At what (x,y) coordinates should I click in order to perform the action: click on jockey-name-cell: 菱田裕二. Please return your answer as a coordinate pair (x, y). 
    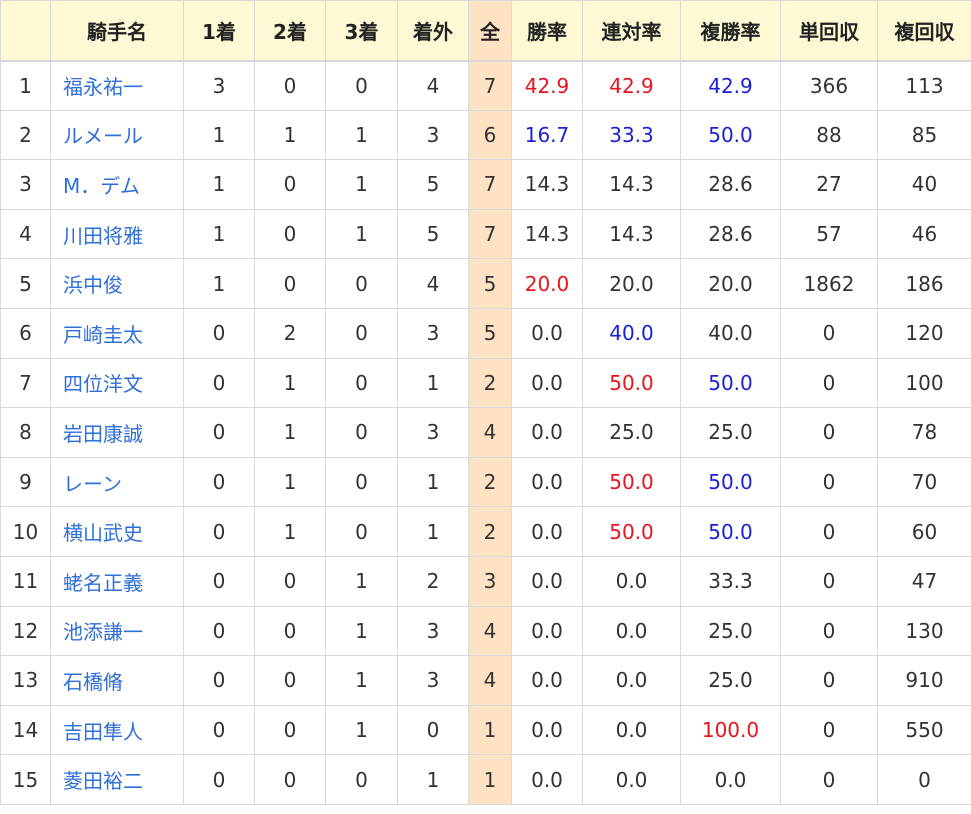
    Looking at the image, I should click on (117, 779).